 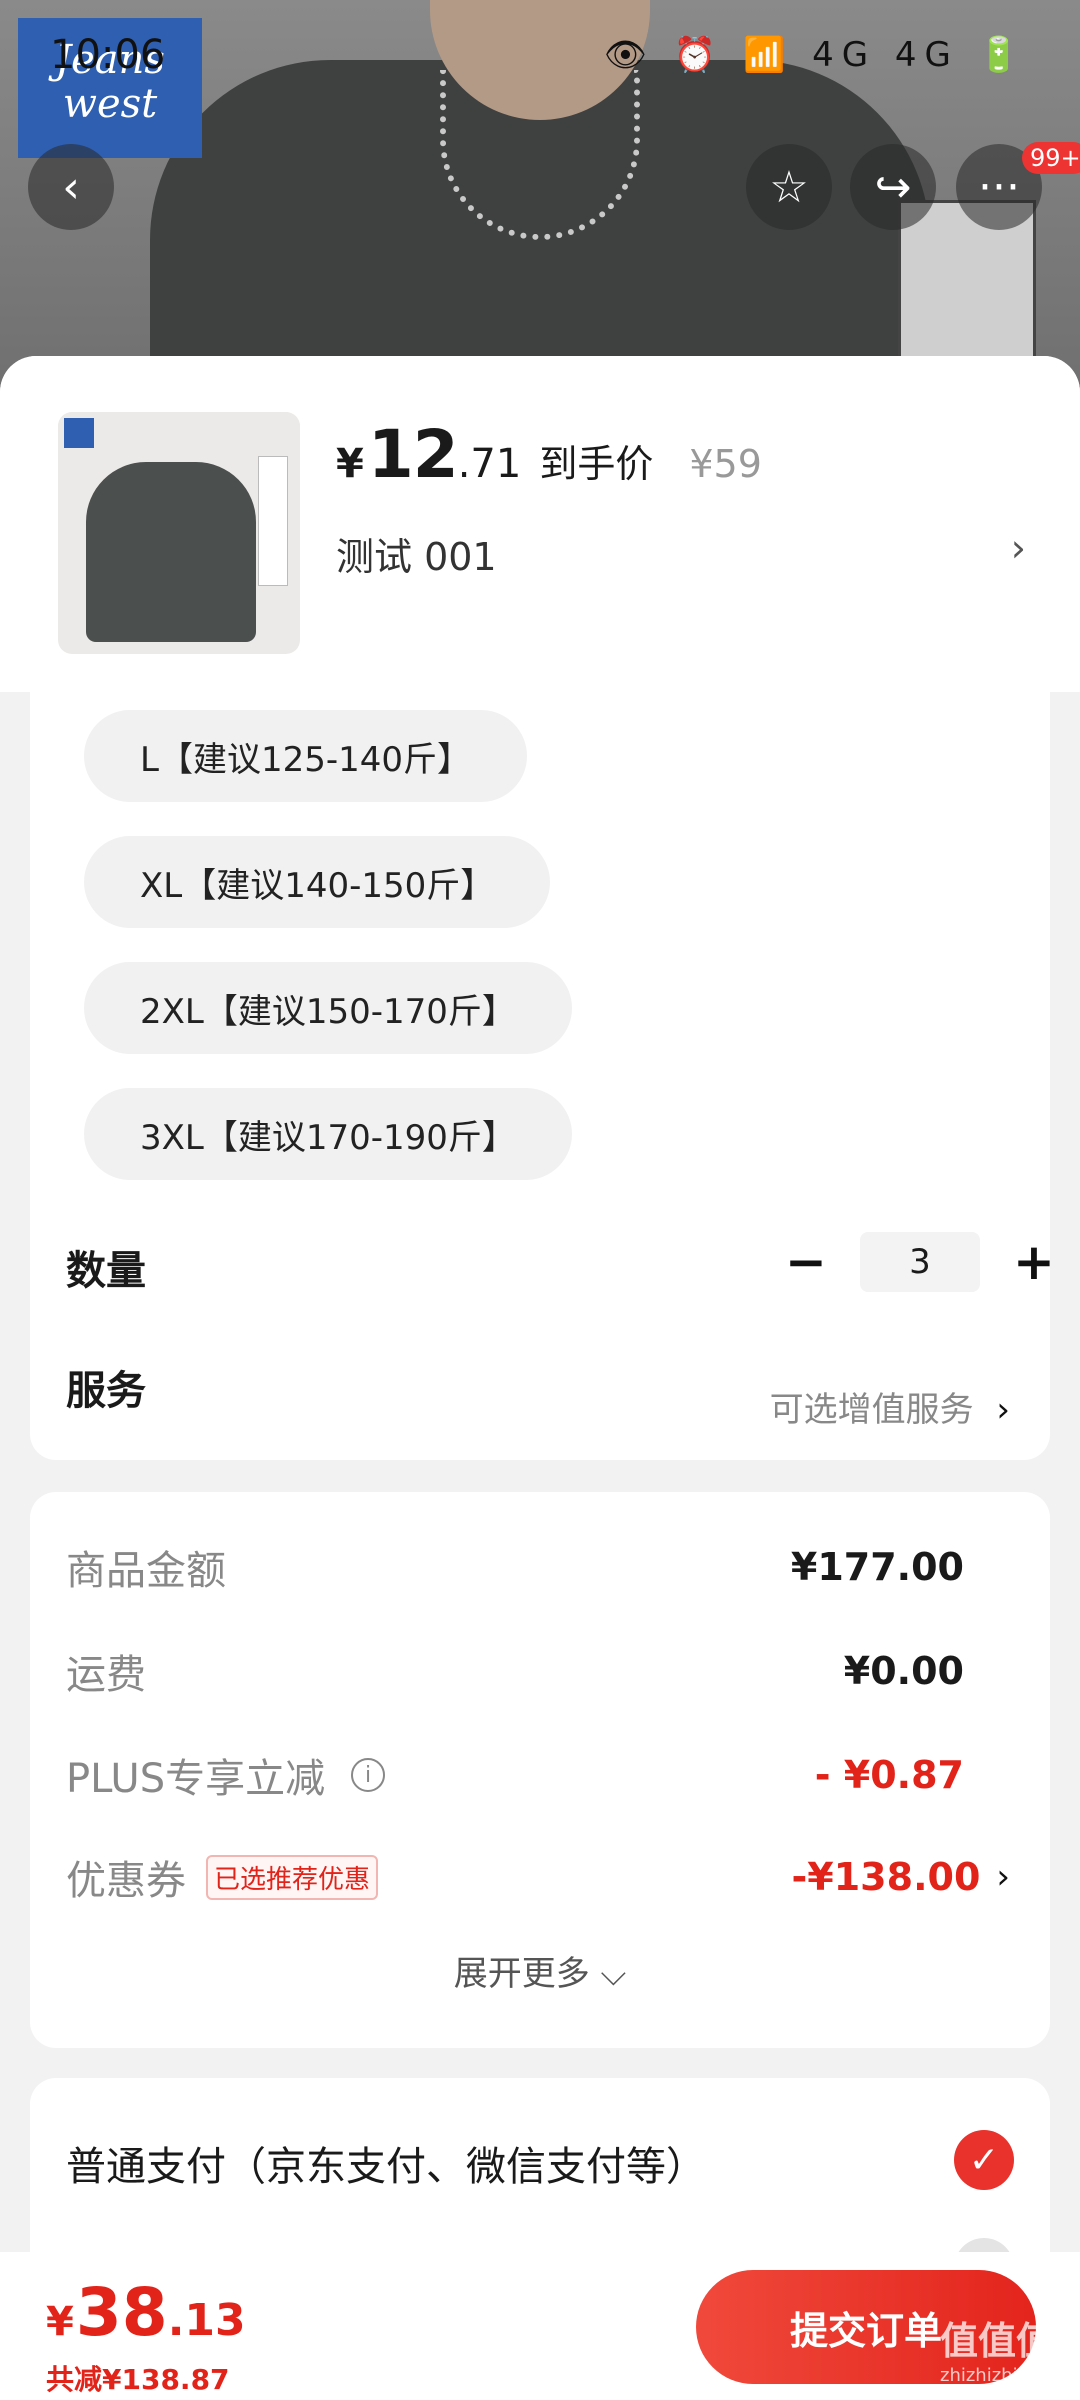 I want to click on quantity-label: 数量, so click(x=106, y=1271).